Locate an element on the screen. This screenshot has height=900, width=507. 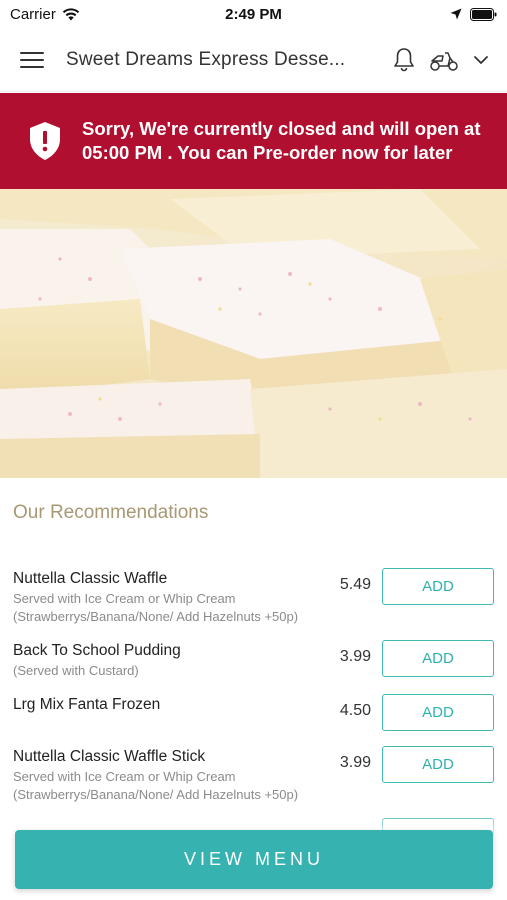
delivery-scooter-icon is located at coordinates (444, 60).